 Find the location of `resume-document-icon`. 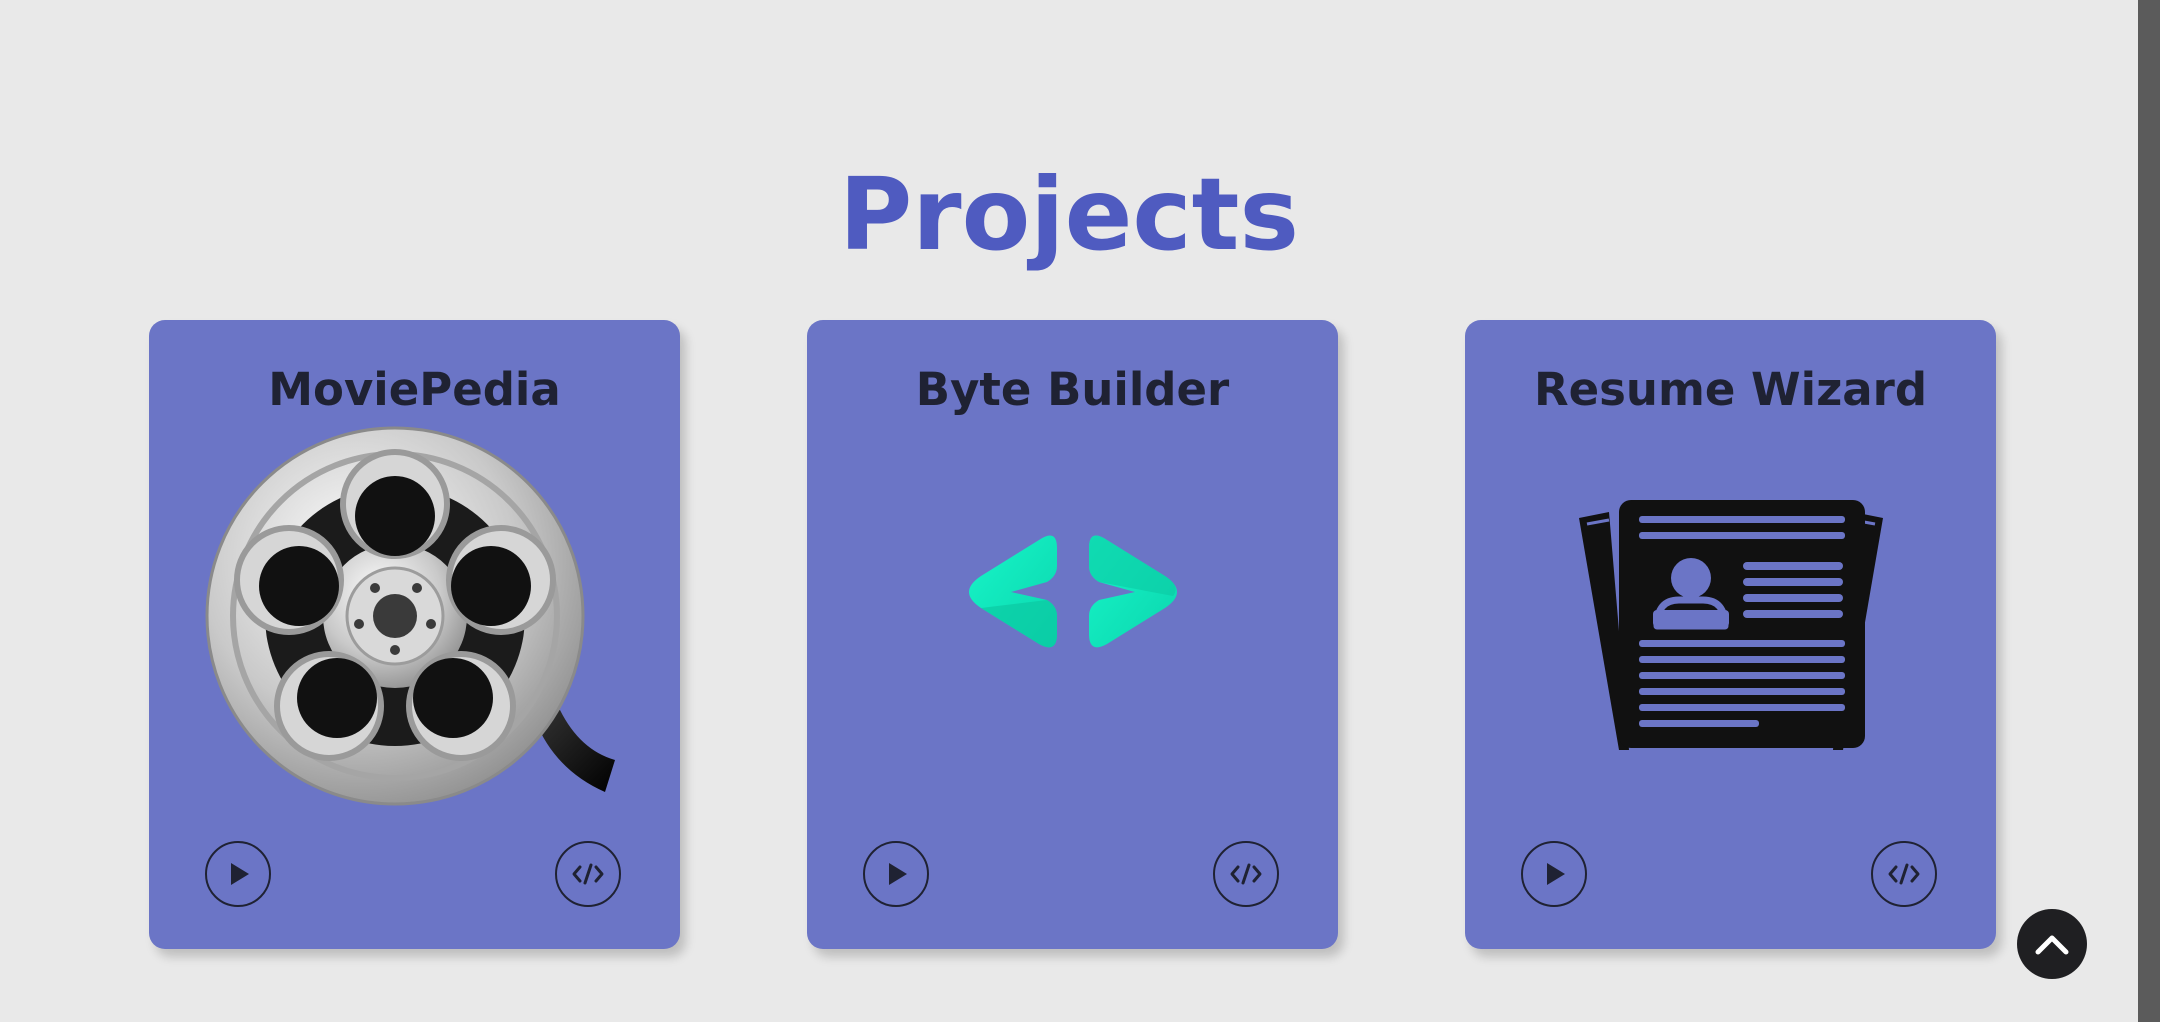

resume-document-icon is located at coordinates (1730, 625).